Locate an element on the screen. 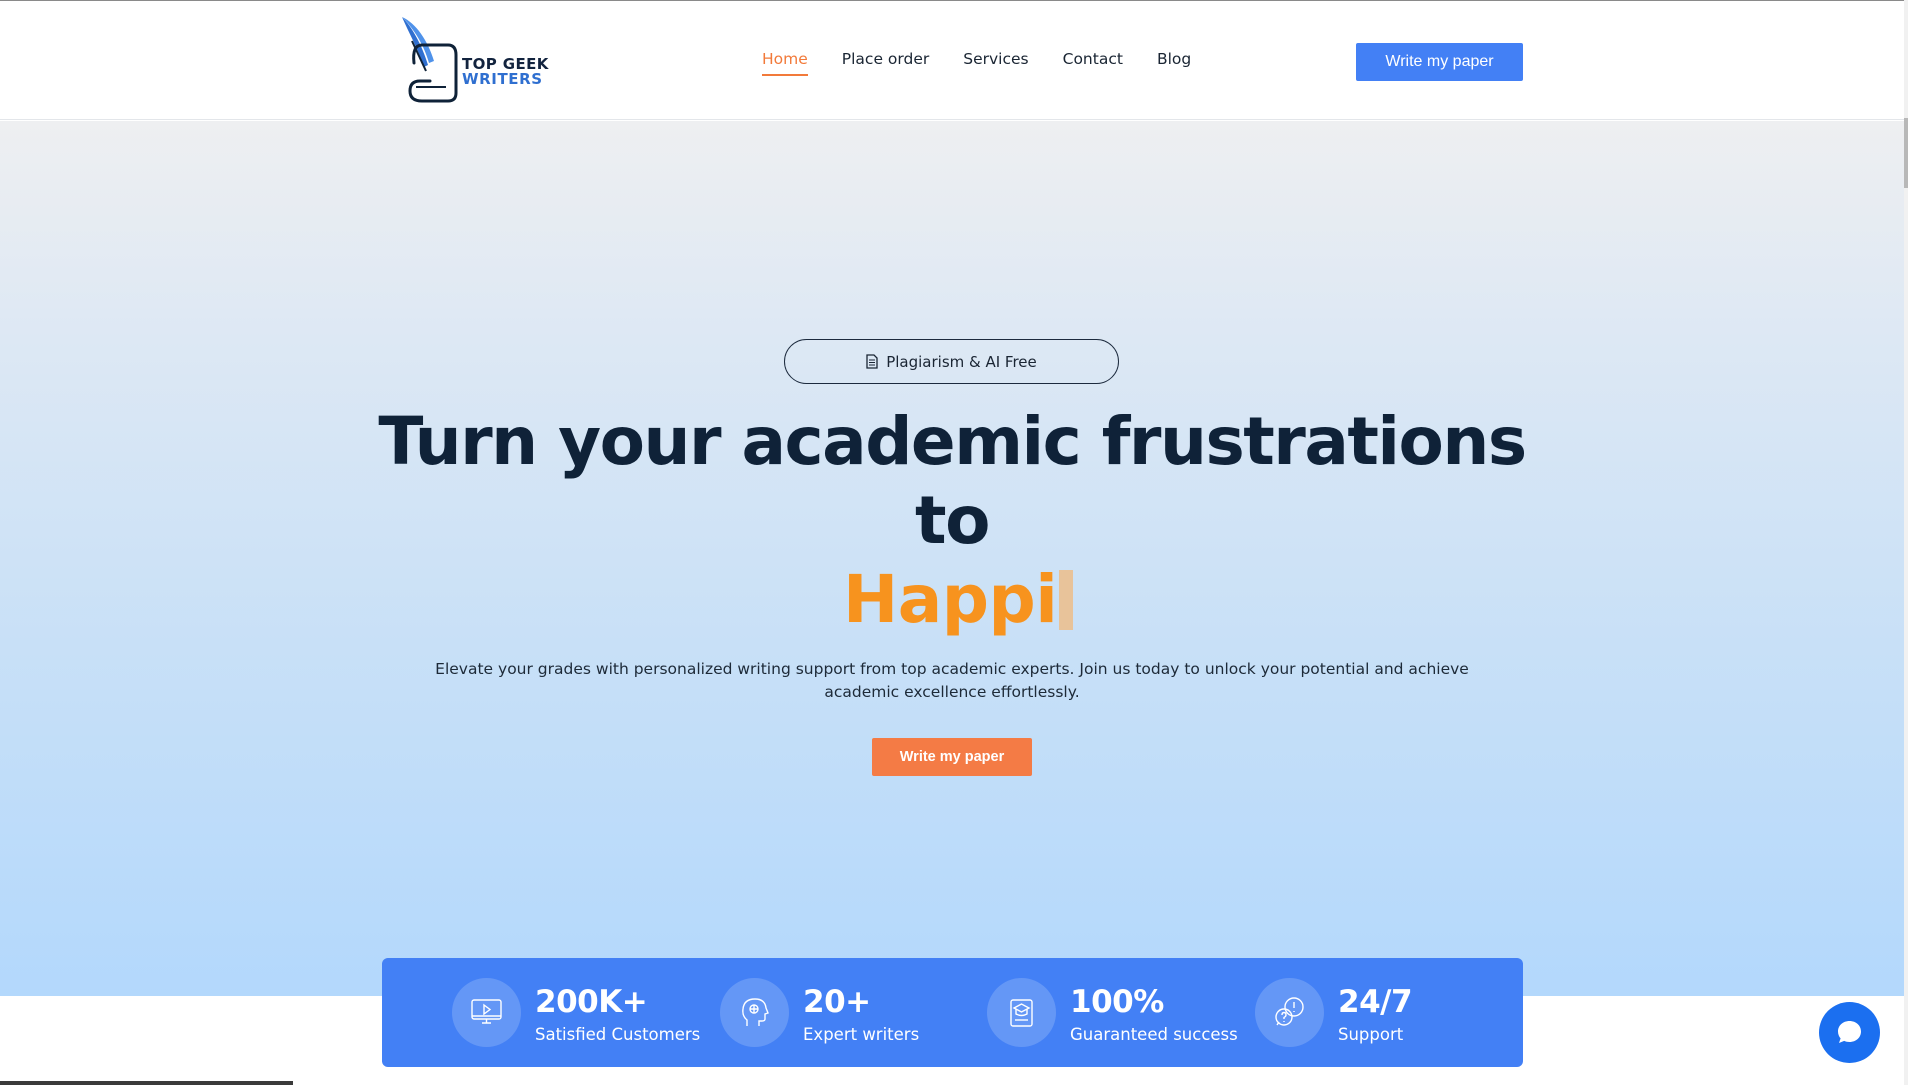 This screenshot has width=1908, height=1085. chat-support-icon is located at coordinates (1289, 1011).